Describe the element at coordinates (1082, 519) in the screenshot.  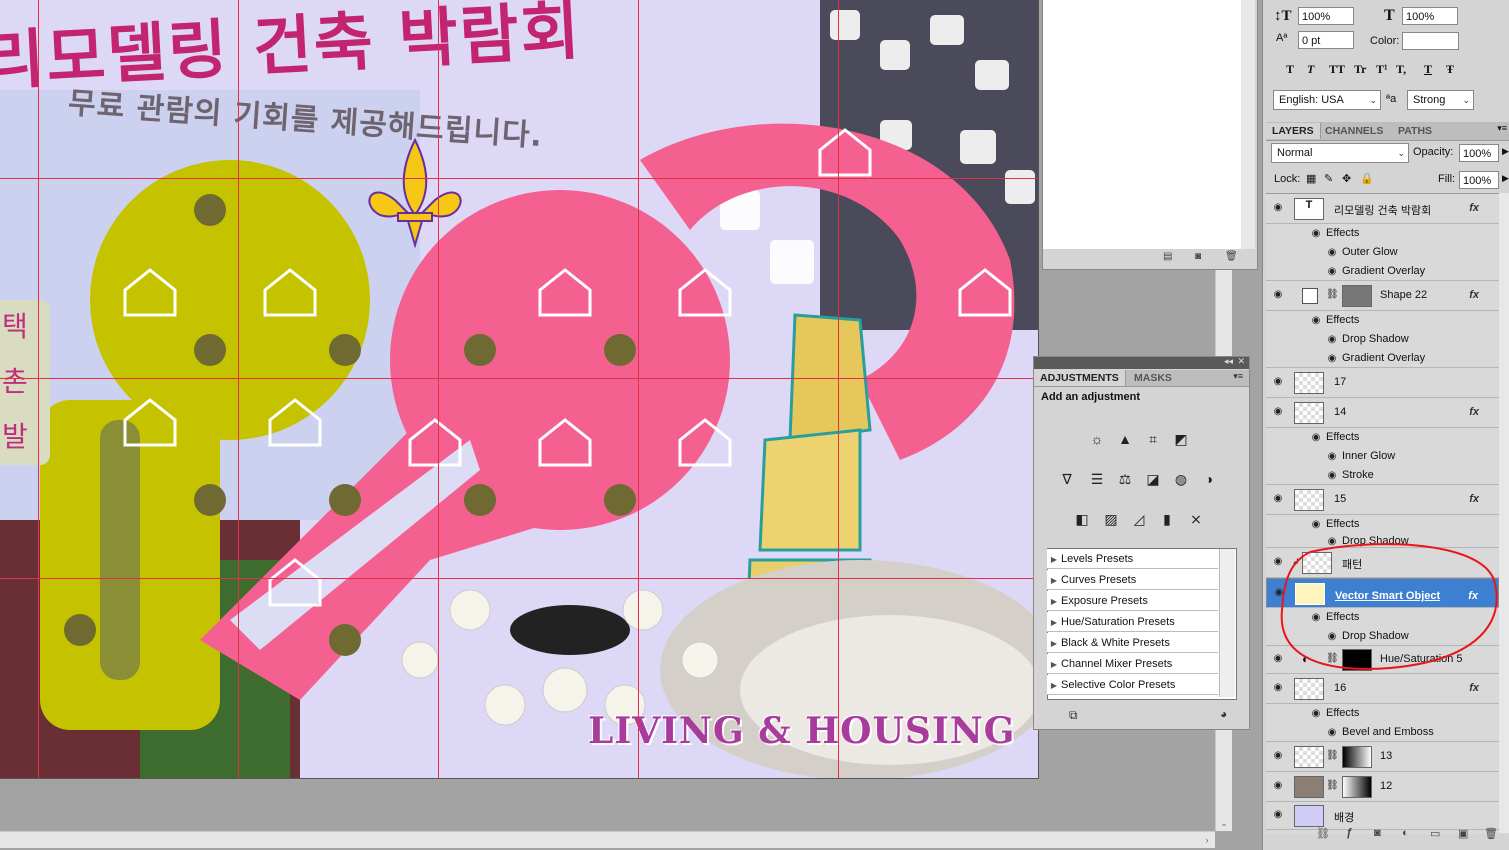
I see `invert-icon: ◧` at that location.